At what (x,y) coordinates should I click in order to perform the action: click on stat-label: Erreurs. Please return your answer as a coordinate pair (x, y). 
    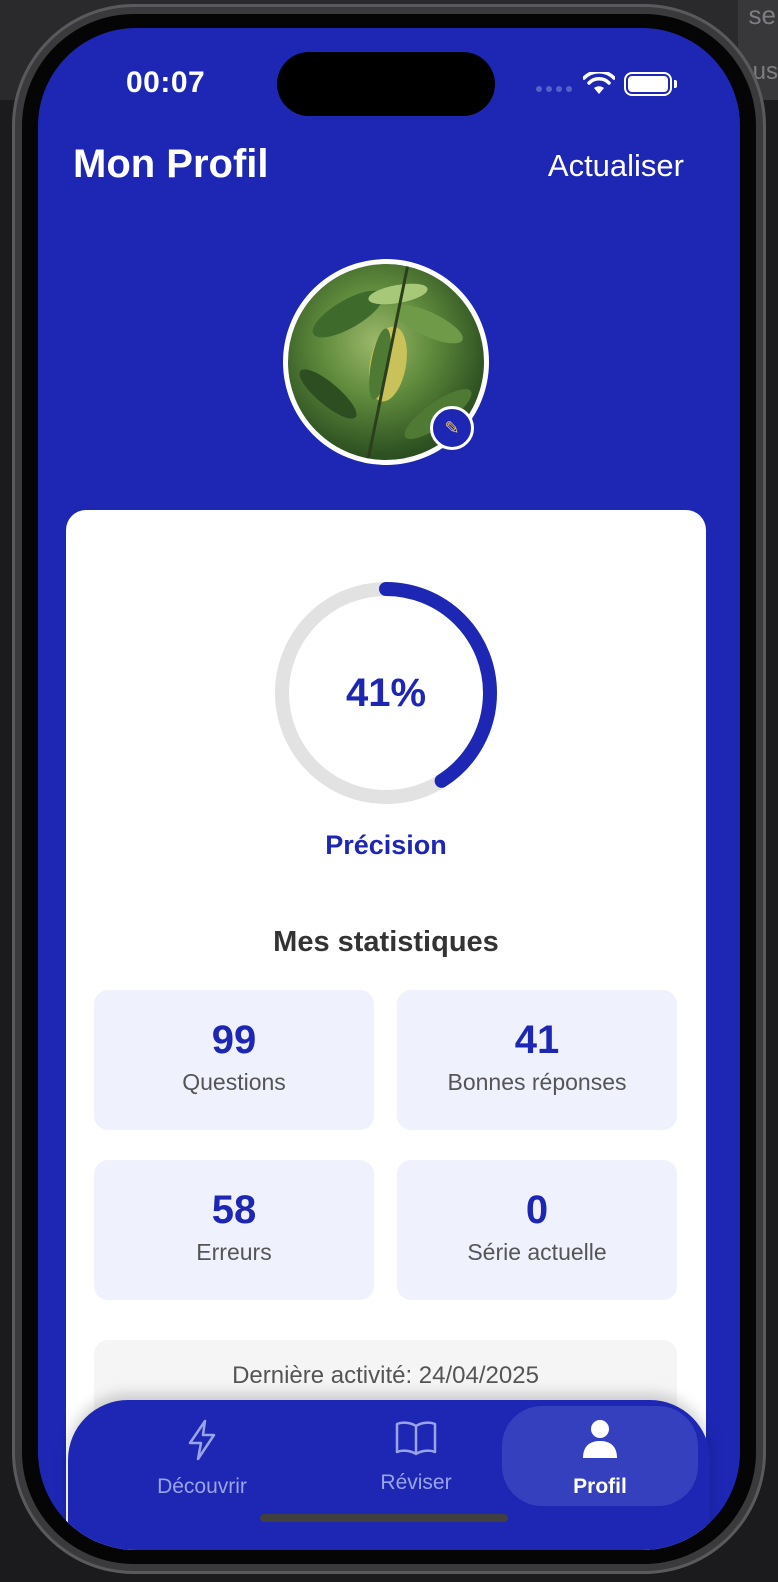
    Looking at the image, I should click on (234, 1252).